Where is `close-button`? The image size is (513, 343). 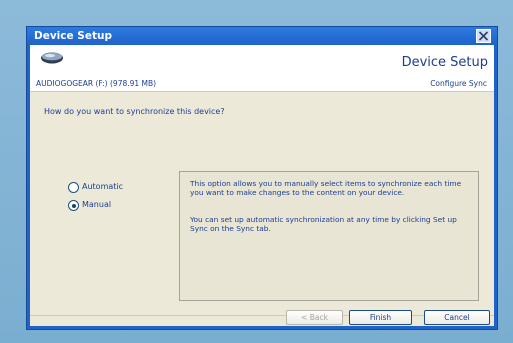 close-button is located at coordinates (483, 36).